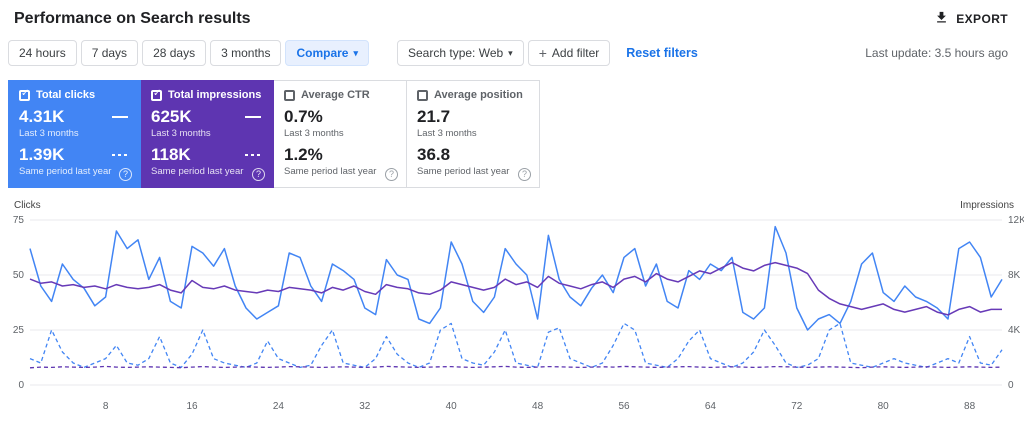 The width and height of the screenshot is (1024, 443). What do you see at coordinates (192, 406) in the screenshot?
I see `svg-text: 16` at bounding box center [192, 406].